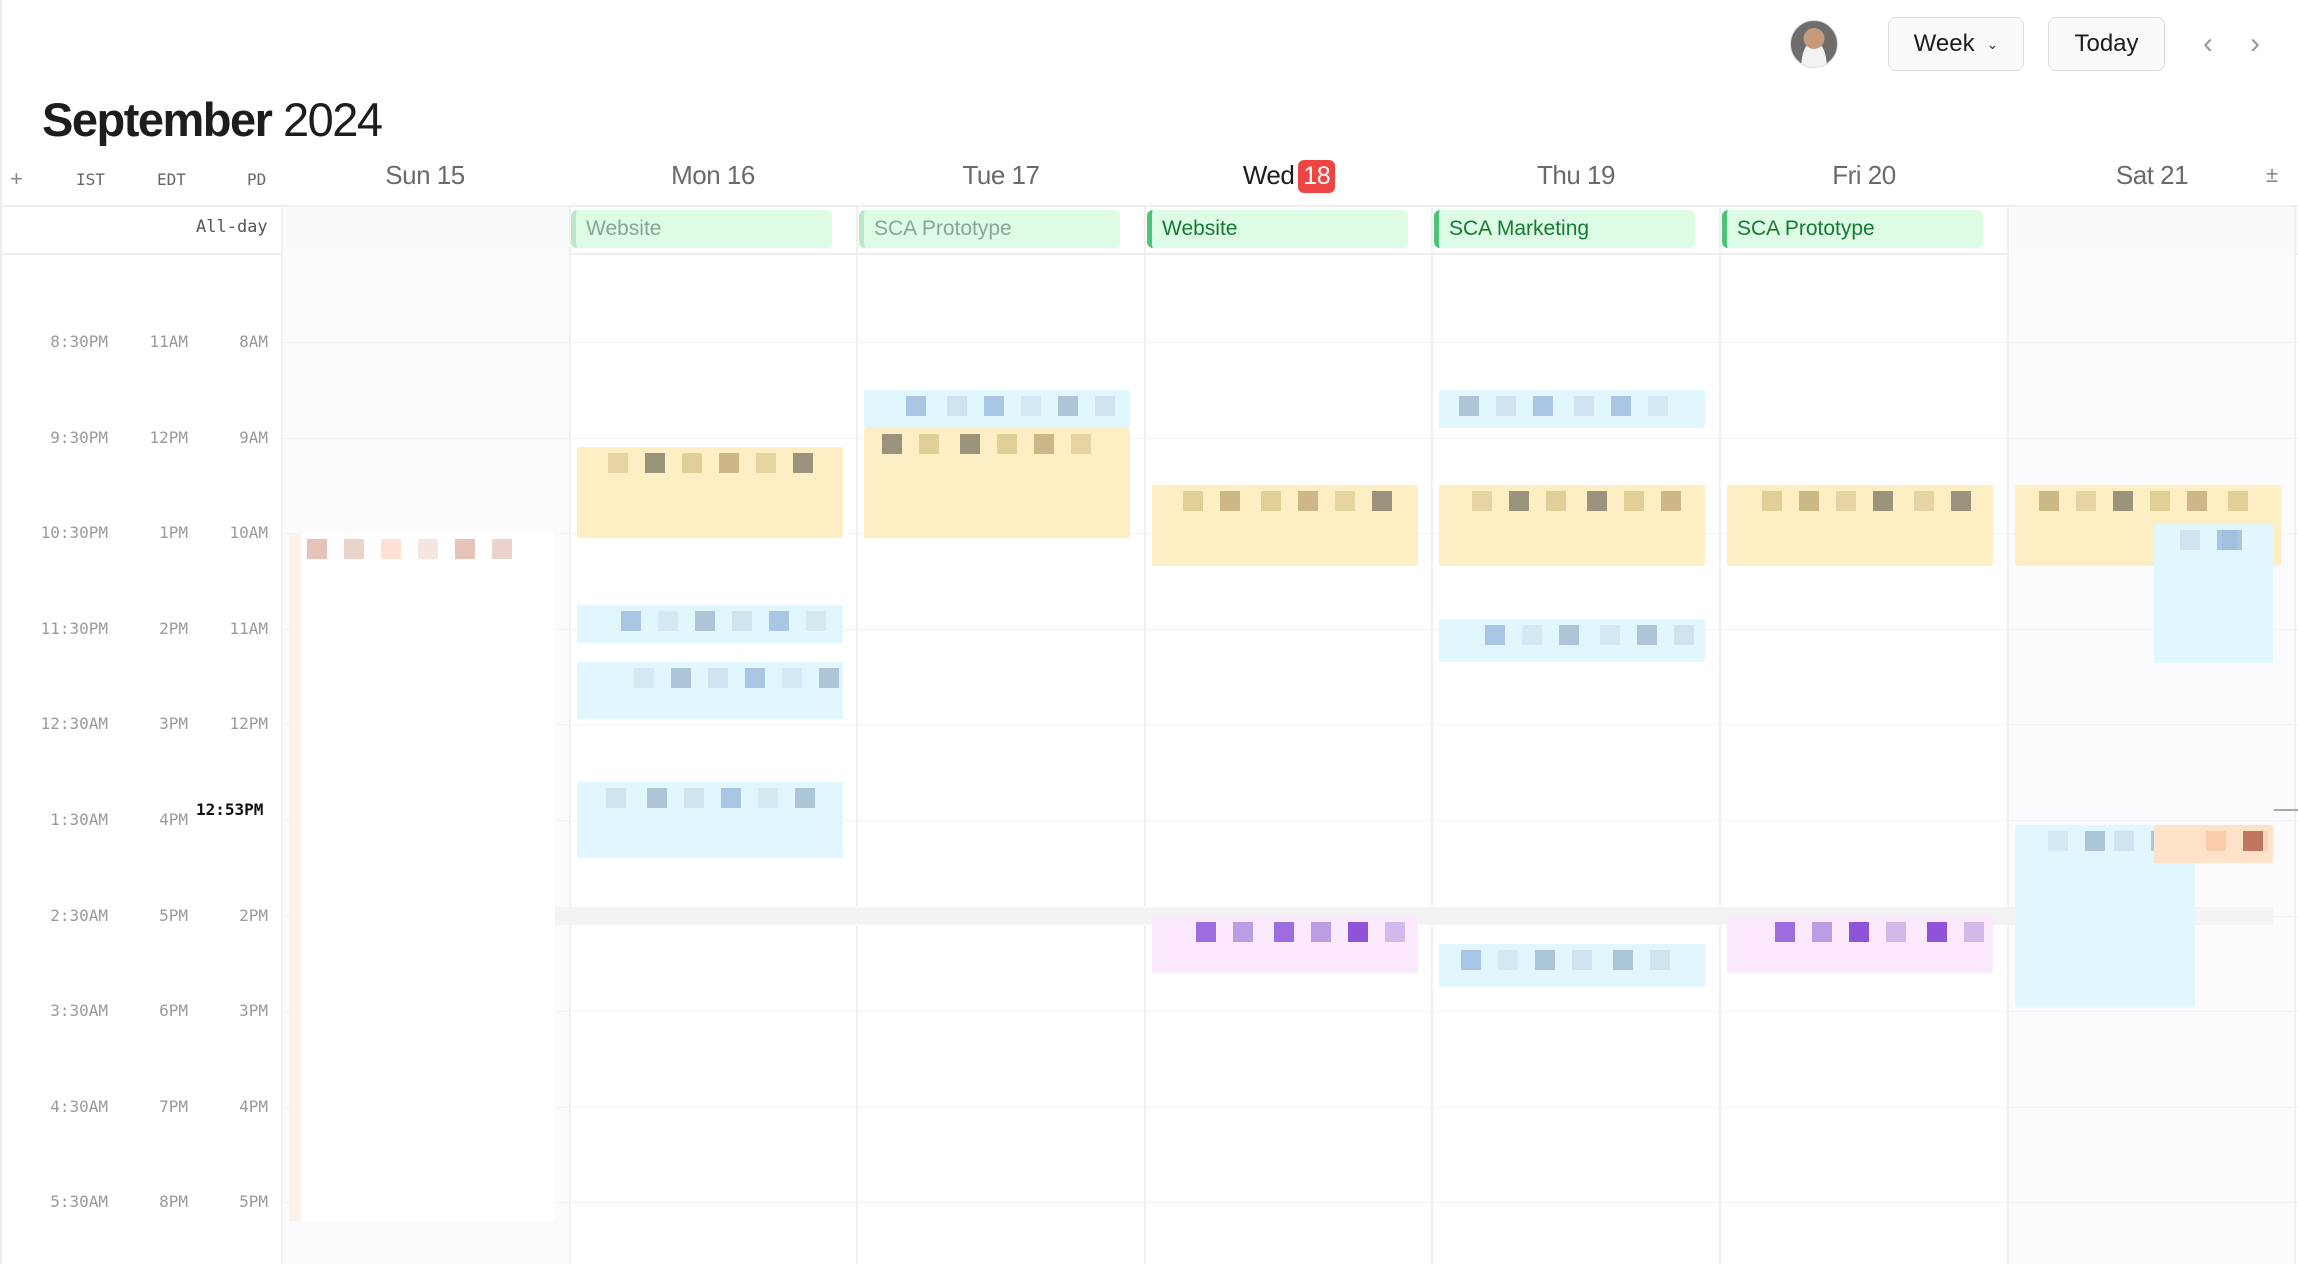  I want to click on chevron-down-icon: ⌄, so click(1992, 43).